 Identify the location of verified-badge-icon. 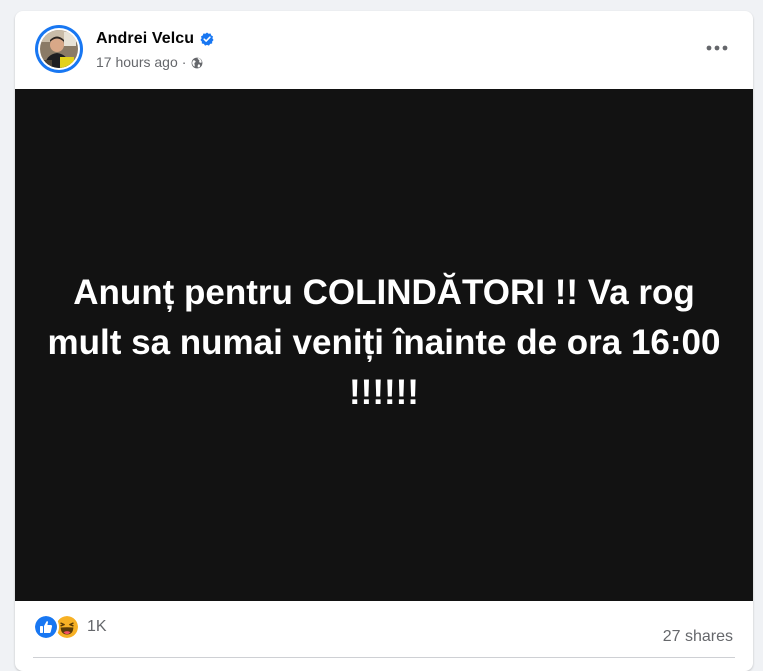
(207, 39).